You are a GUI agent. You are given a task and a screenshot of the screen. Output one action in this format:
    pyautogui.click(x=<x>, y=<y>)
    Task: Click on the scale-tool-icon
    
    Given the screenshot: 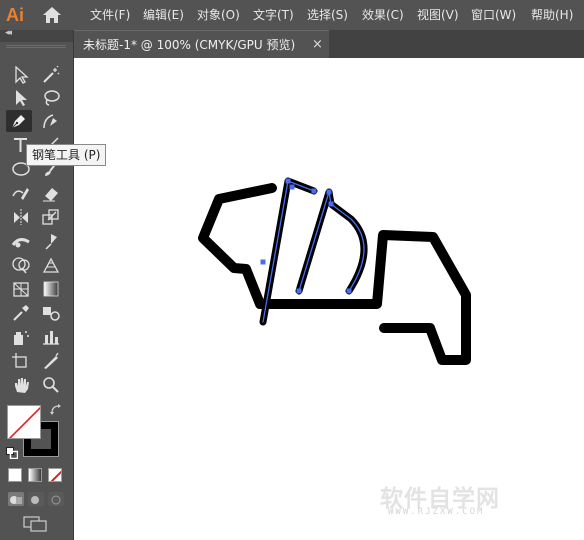 What is the action you would take?
    pyautogui.click(x=51, y=217)
    